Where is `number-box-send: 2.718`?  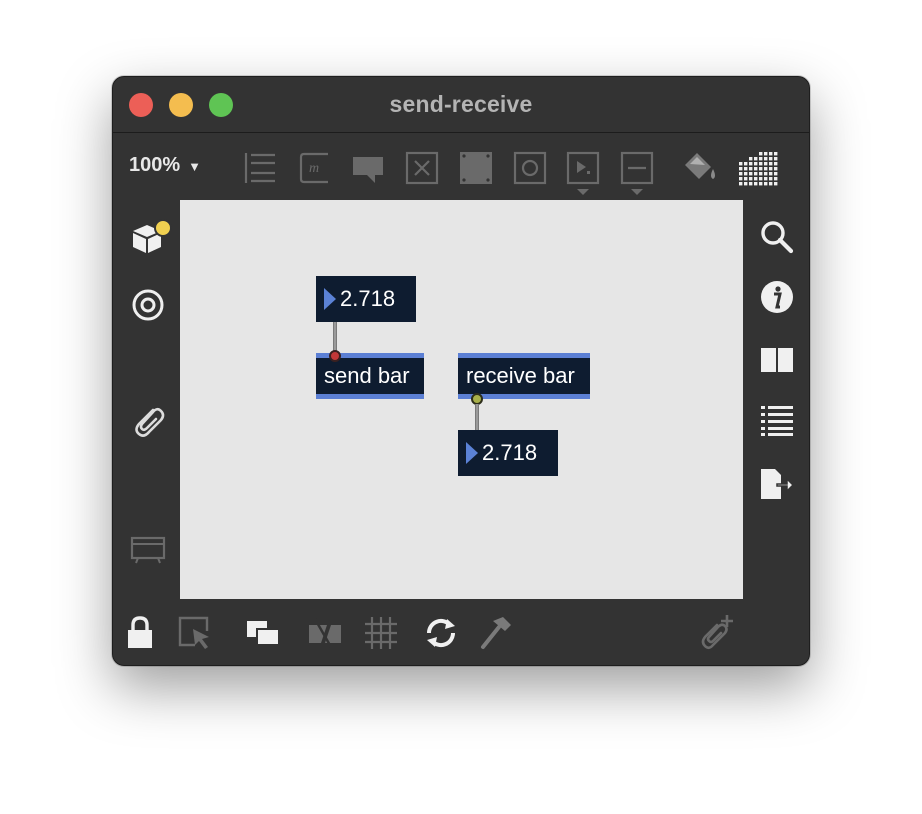 number-box-send: 2.718 is located at coordinates (366, 299).